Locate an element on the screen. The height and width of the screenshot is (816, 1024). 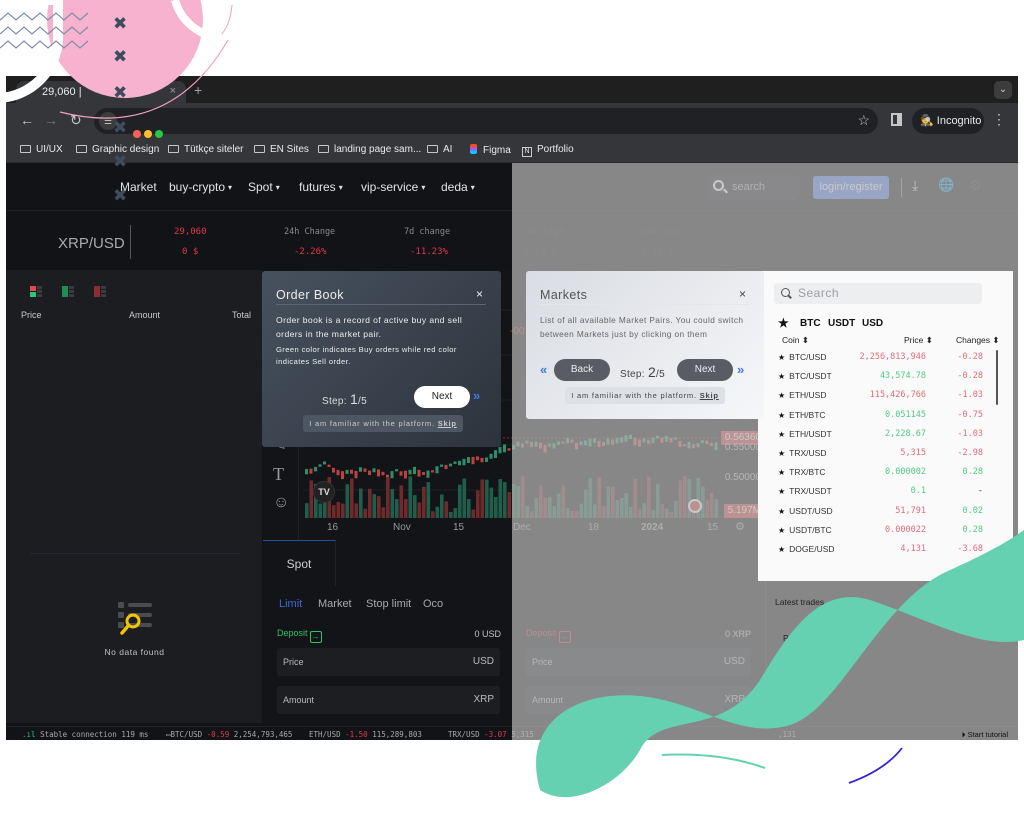
side-panel-icon is located at coordinates (896, 119).